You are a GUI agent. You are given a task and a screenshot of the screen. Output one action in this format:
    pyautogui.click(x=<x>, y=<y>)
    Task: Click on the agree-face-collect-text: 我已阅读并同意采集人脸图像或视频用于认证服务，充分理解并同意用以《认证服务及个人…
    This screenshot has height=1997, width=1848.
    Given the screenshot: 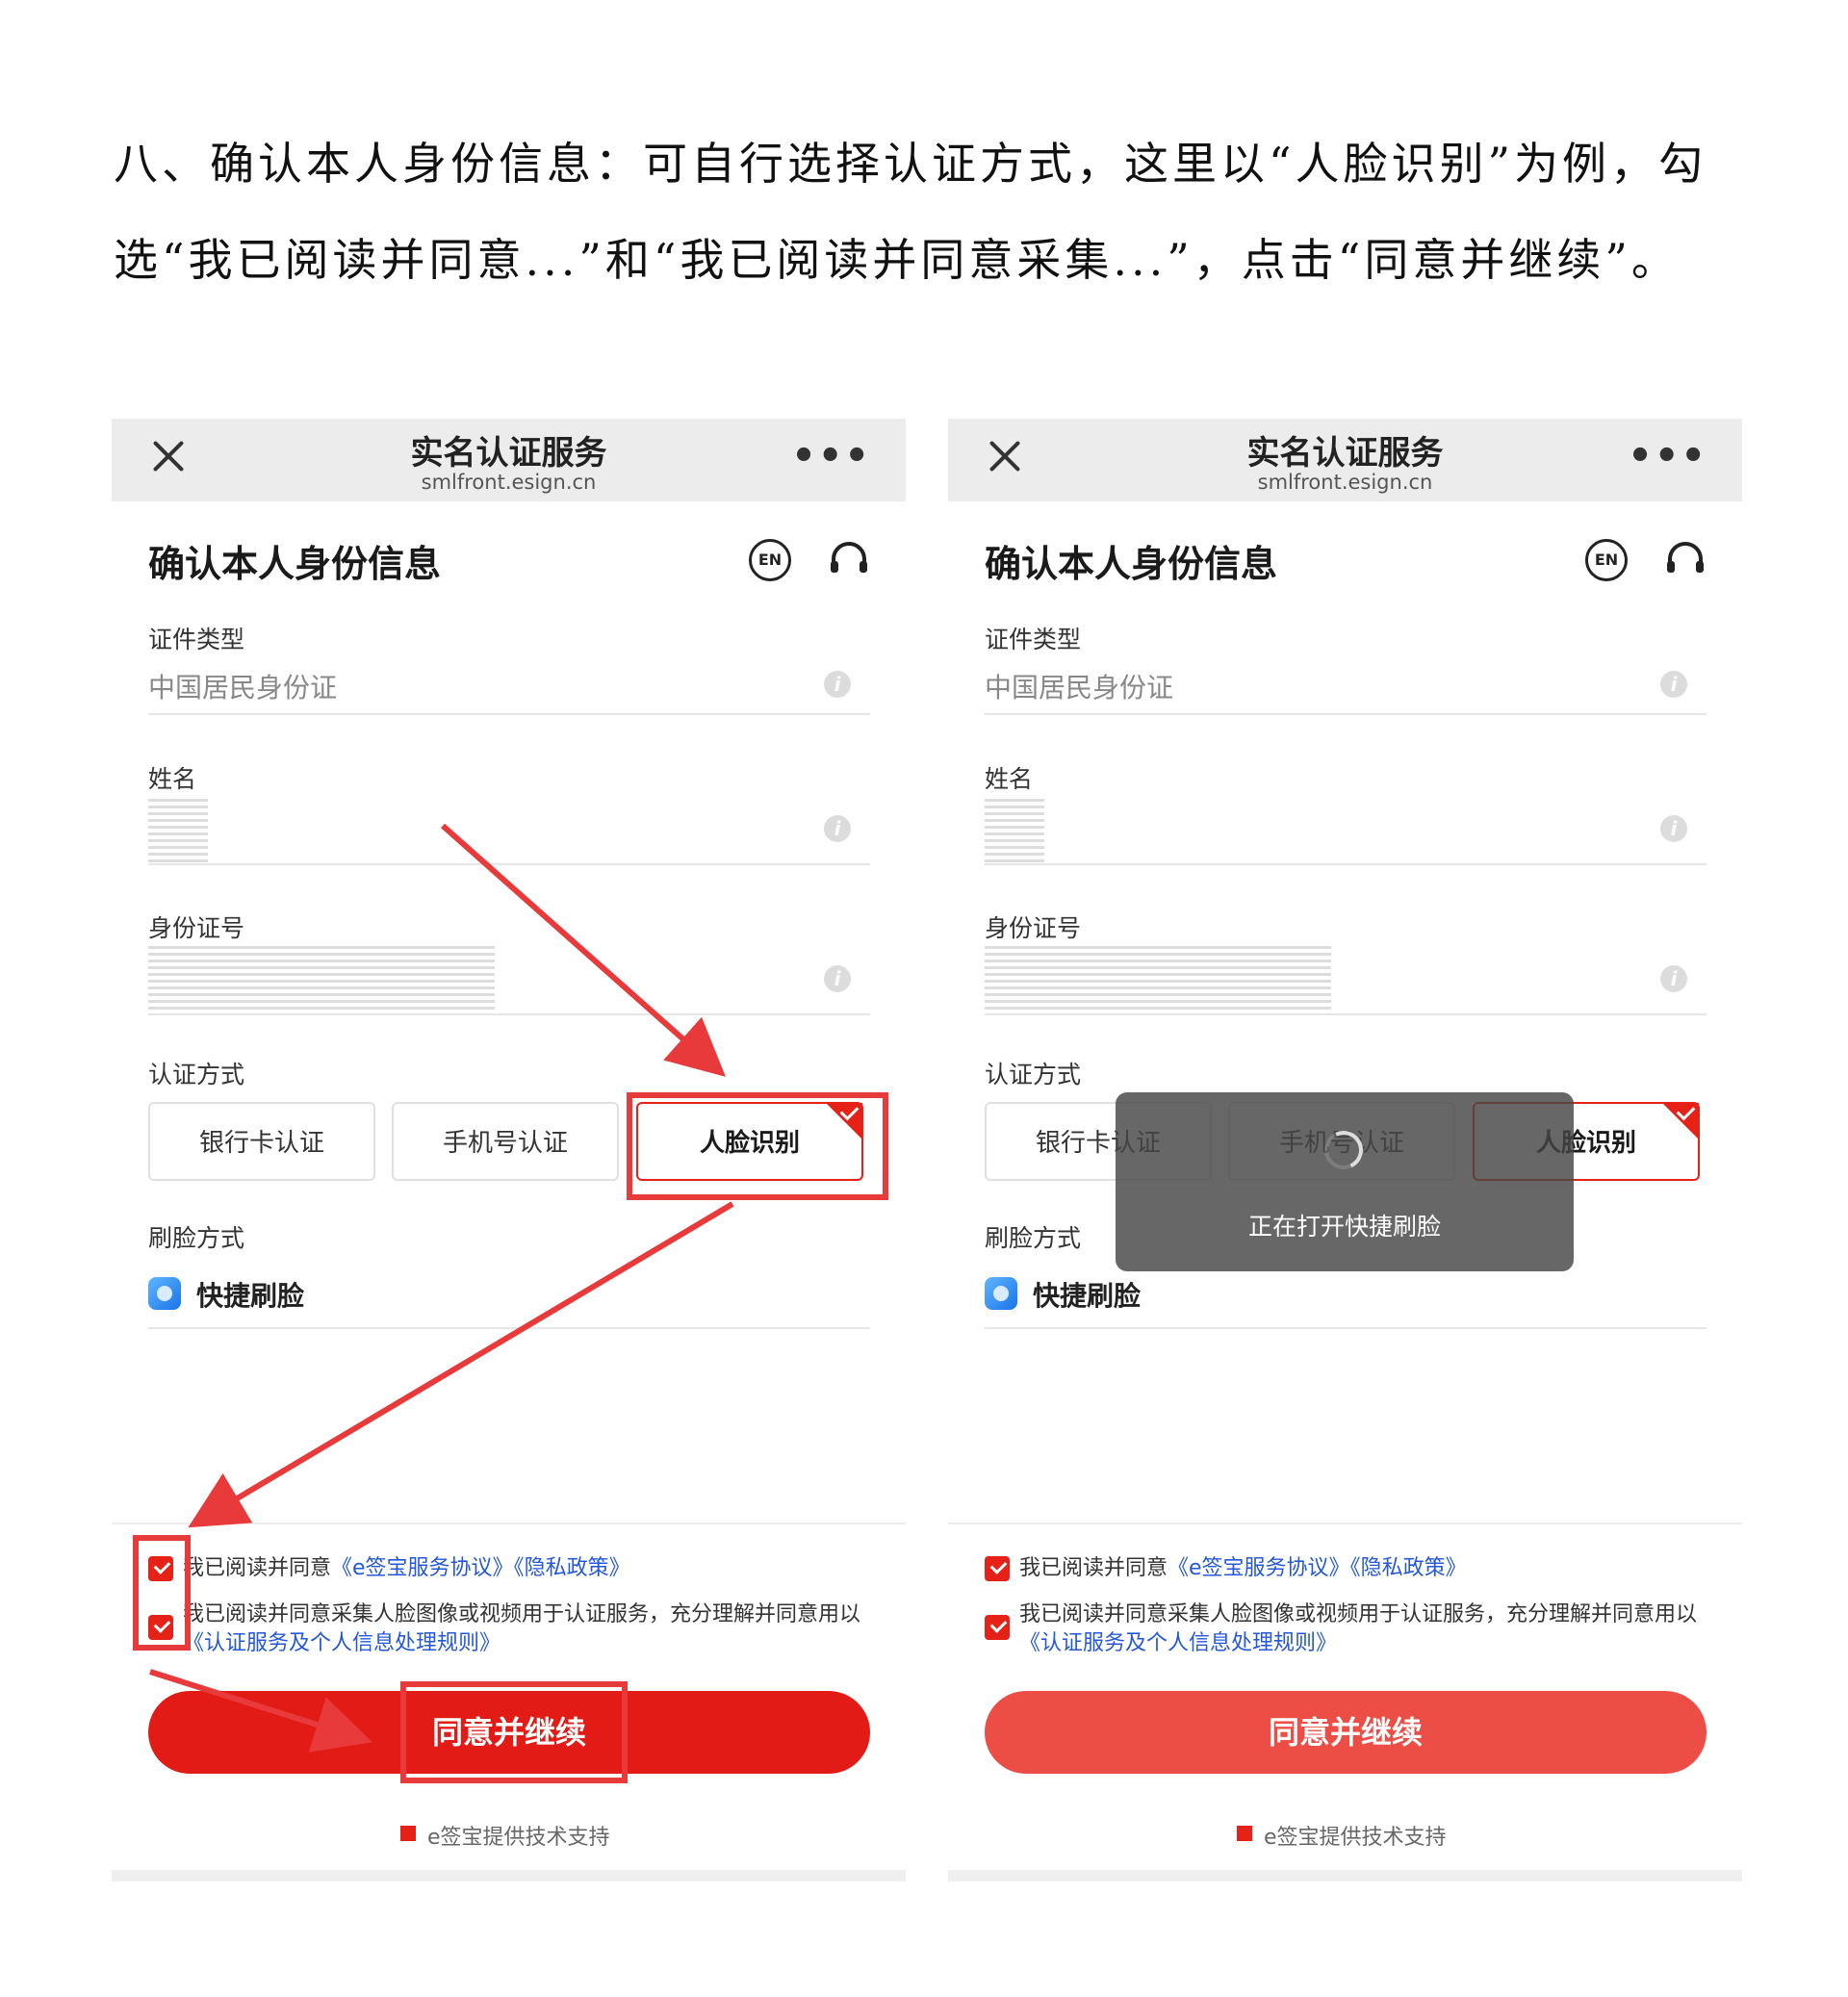 What is the action you would take?
    pyautogui.click(x=1365, y=1629)
    